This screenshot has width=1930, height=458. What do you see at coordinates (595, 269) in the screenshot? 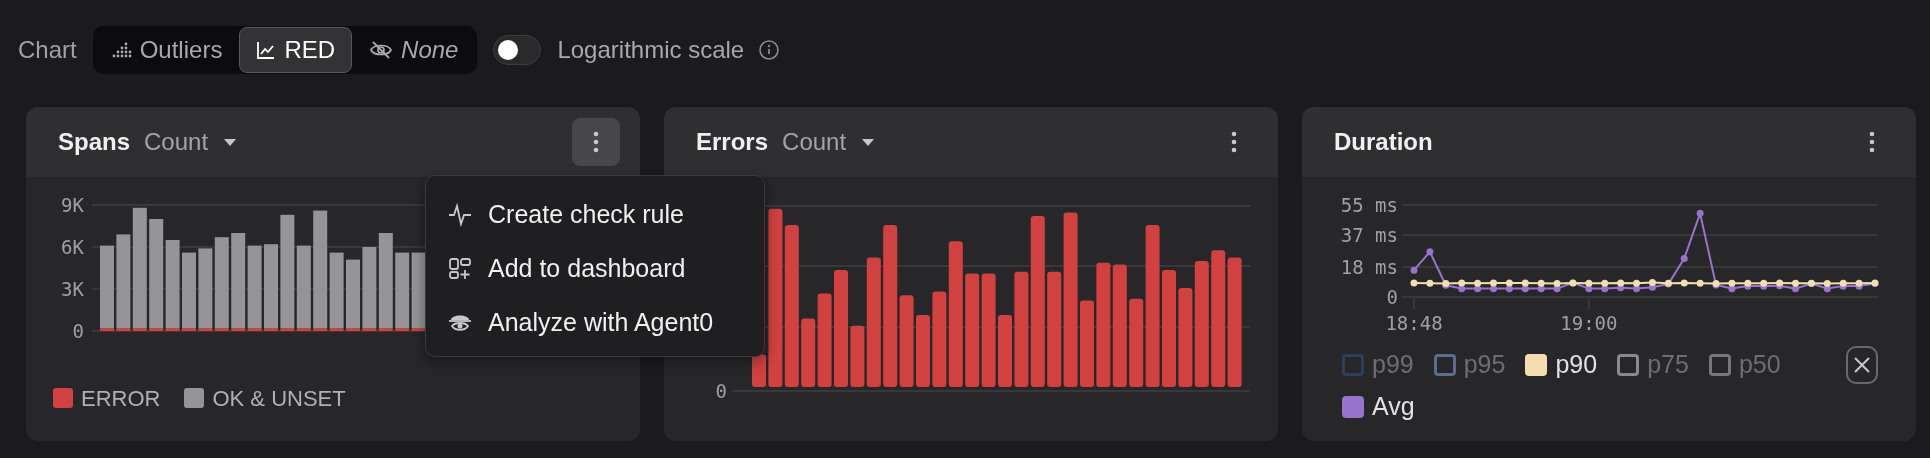
I see `menu-item: Add to dashboard` at bounding box center [595, 269].